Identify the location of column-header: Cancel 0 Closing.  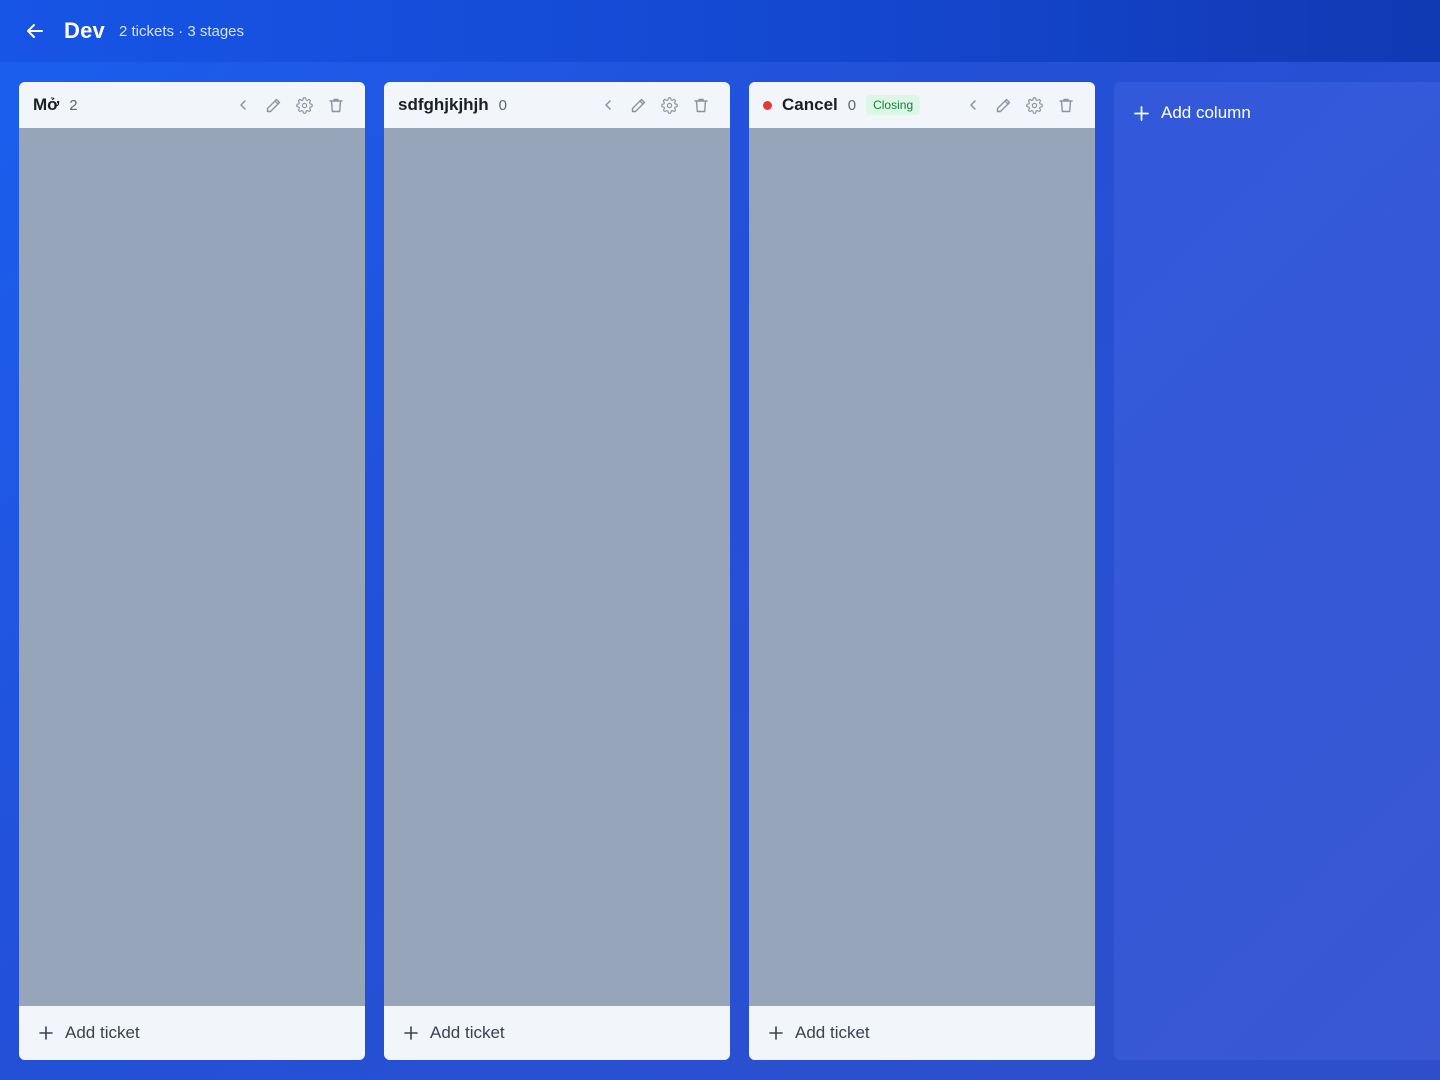
(922, 105).